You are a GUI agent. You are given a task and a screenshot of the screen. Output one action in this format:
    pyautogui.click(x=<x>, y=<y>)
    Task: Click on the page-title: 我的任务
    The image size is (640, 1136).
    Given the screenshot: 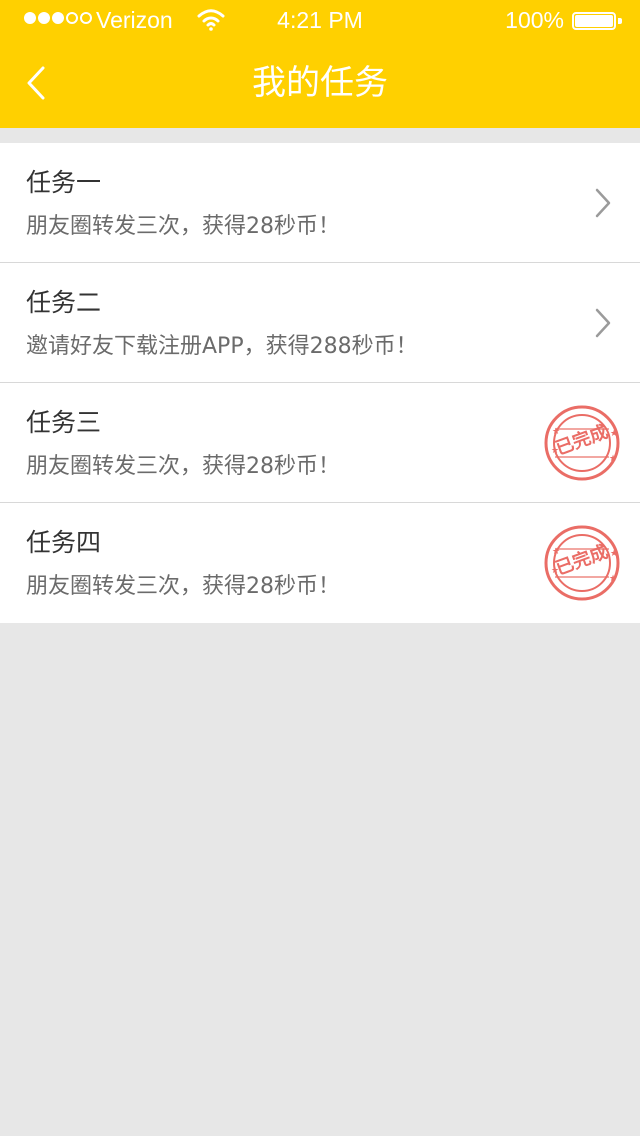 What is the action you would take?
    pyautogui.click(x=320, y=83)
    